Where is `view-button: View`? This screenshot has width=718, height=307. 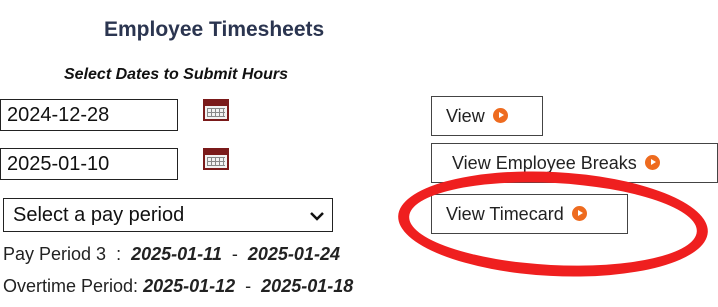 view-button: View is located at coordinates (487, 116).